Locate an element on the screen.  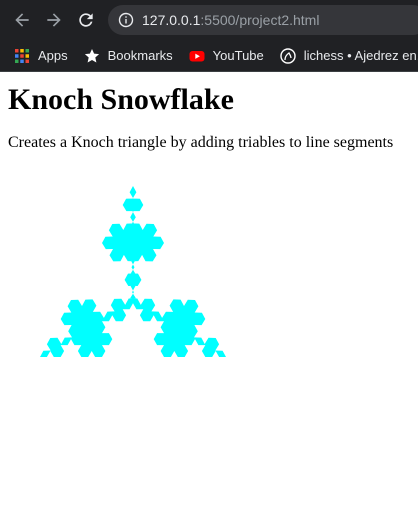
koch-snowflake-drawing is located at coordinates (133, 271).